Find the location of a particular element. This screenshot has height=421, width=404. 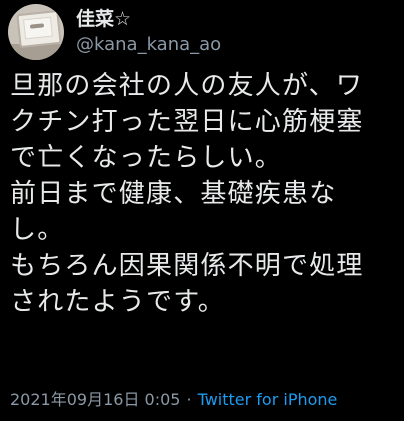

tweet-text-line: 前日まで健康、基礎疾患な is located at coordinates (173, 194).